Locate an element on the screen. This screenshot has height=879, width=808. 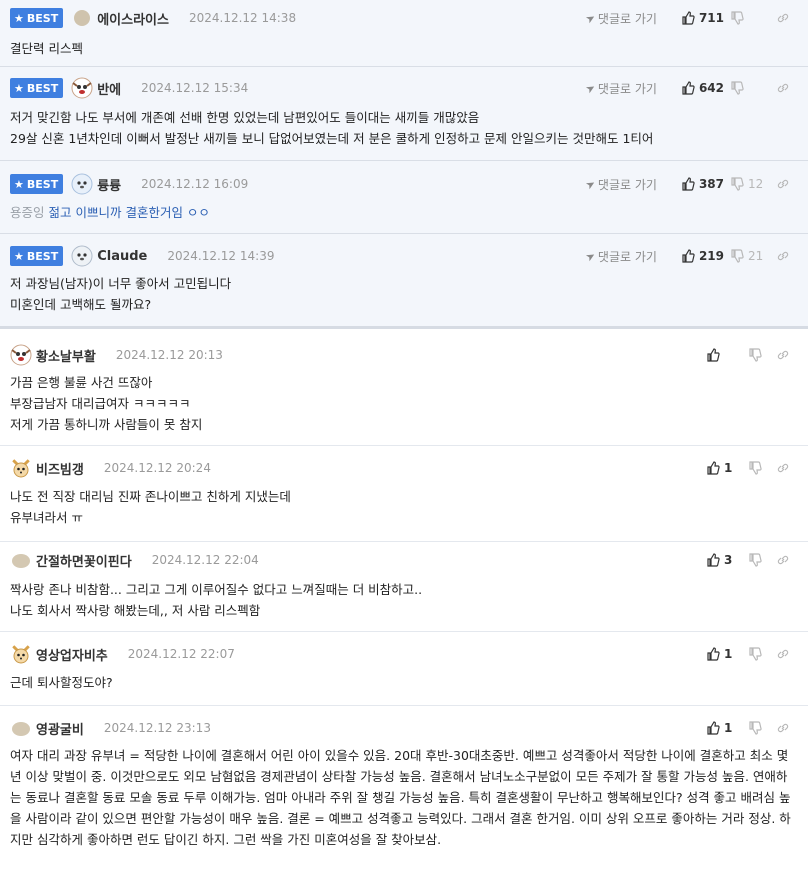
comment-body: 용증잉 젊고 이쁘니까 결혼한거임 ㅇㅇ is located at coordinates (110, 212).